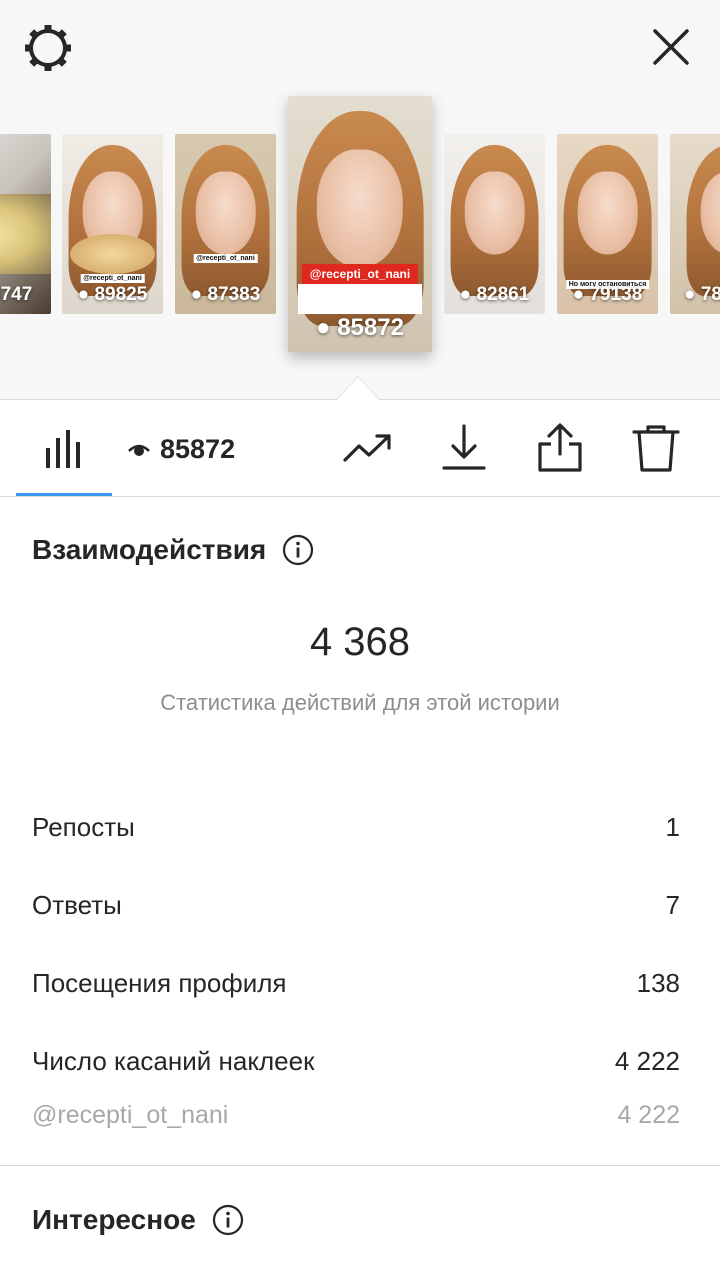 The image size is (720, 1280). I want to click on interactions-total: 4 368, so click(360, 642).